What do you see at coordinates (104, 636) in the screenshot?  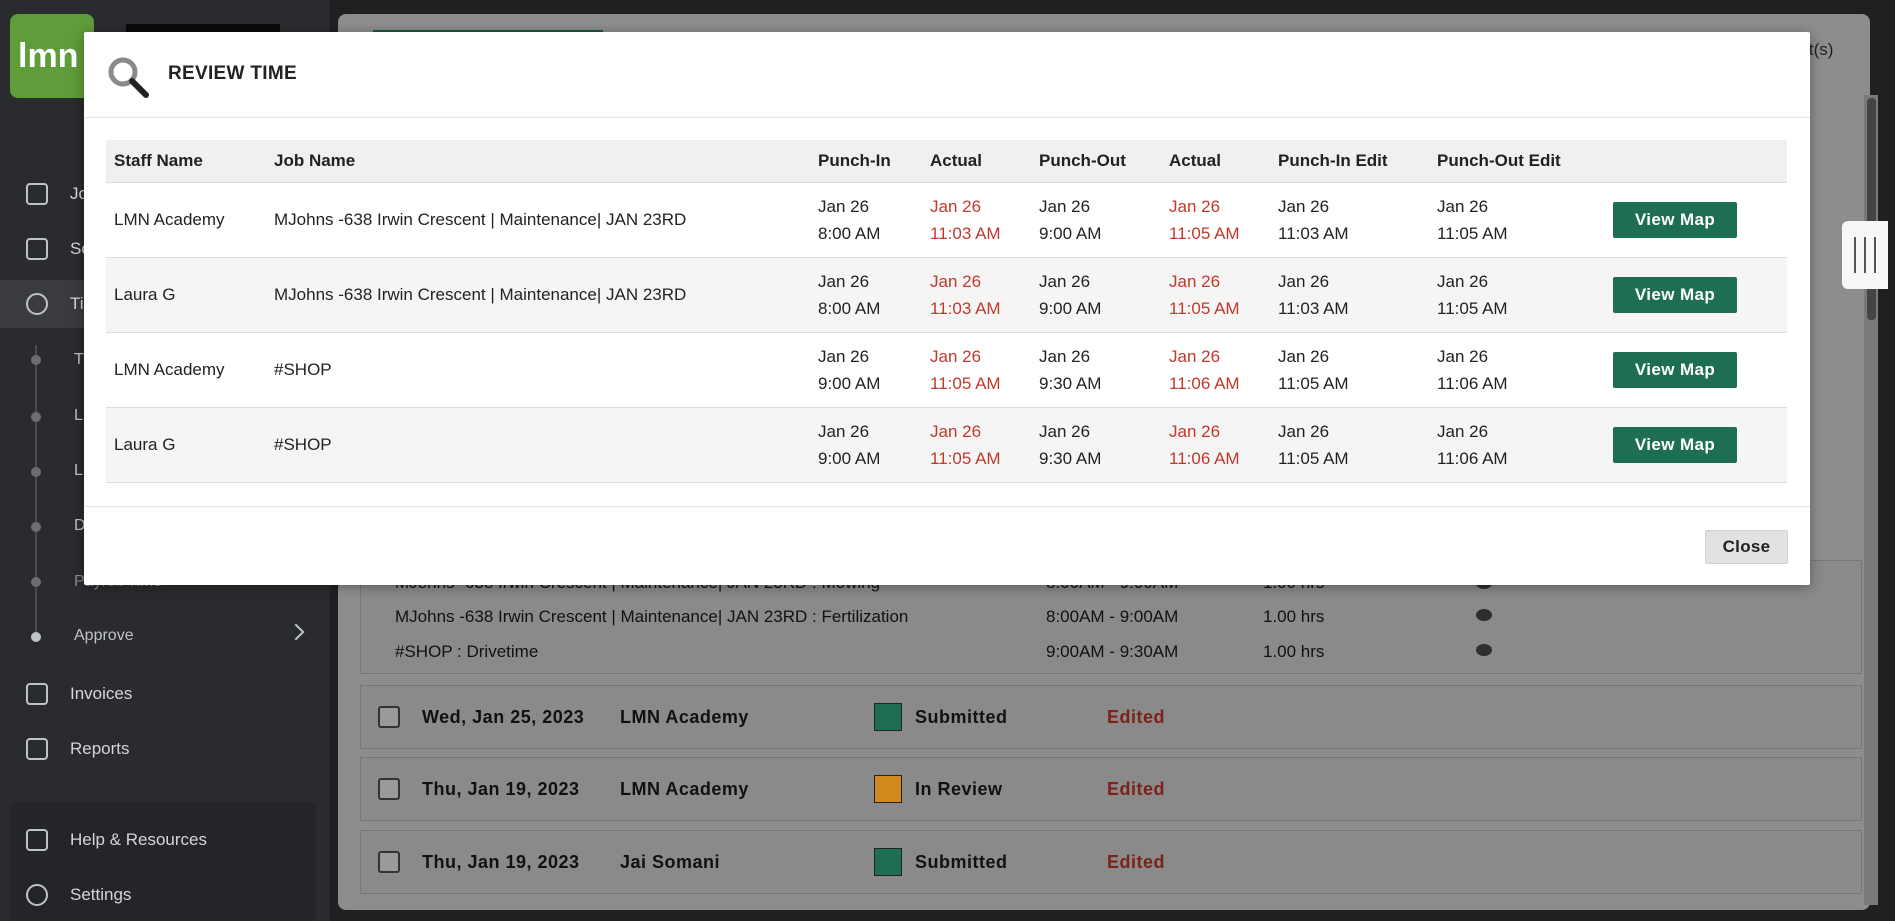 I see `submenu-item-approve: Approve` at bounding box center [104, 636].